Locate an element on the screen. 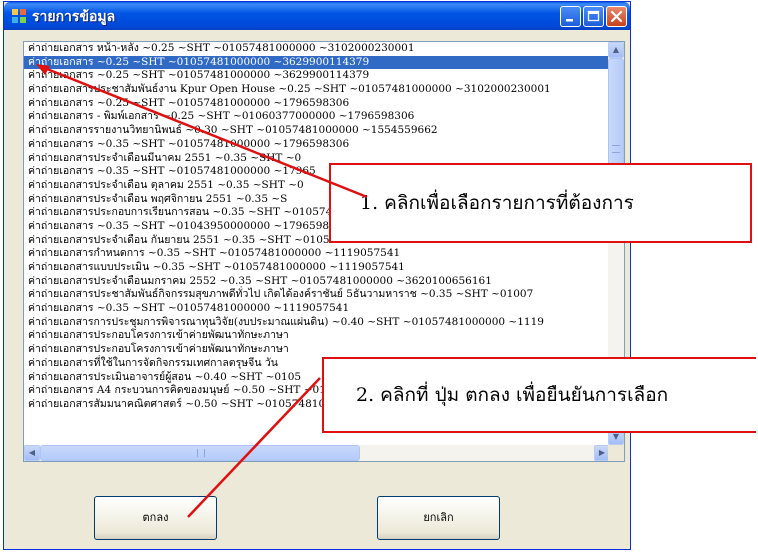  arrow-to-ok-button is located at coordinates (254, 447).